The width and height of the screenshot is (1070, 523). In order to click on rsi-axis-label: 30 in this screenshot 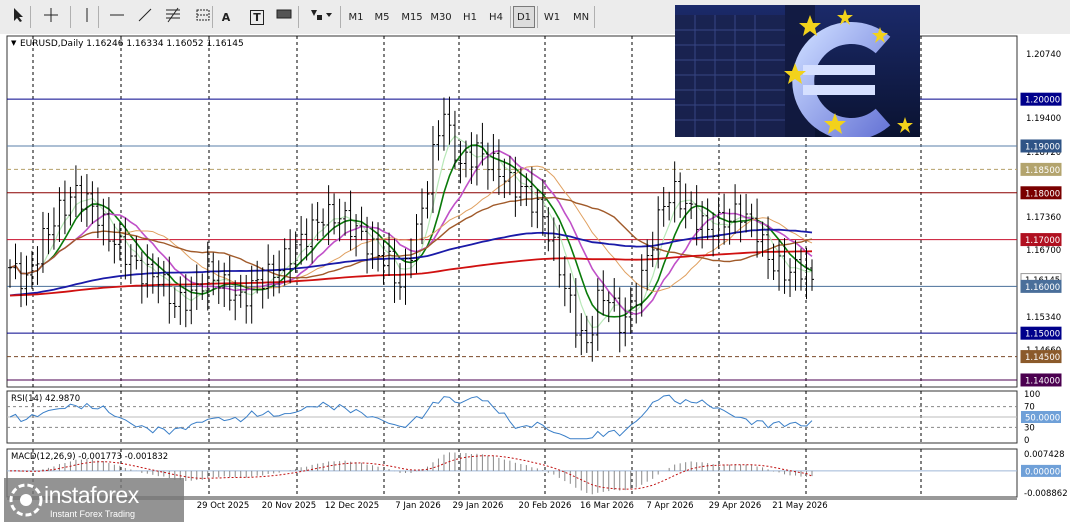, I will do `click(1029, 428)`.